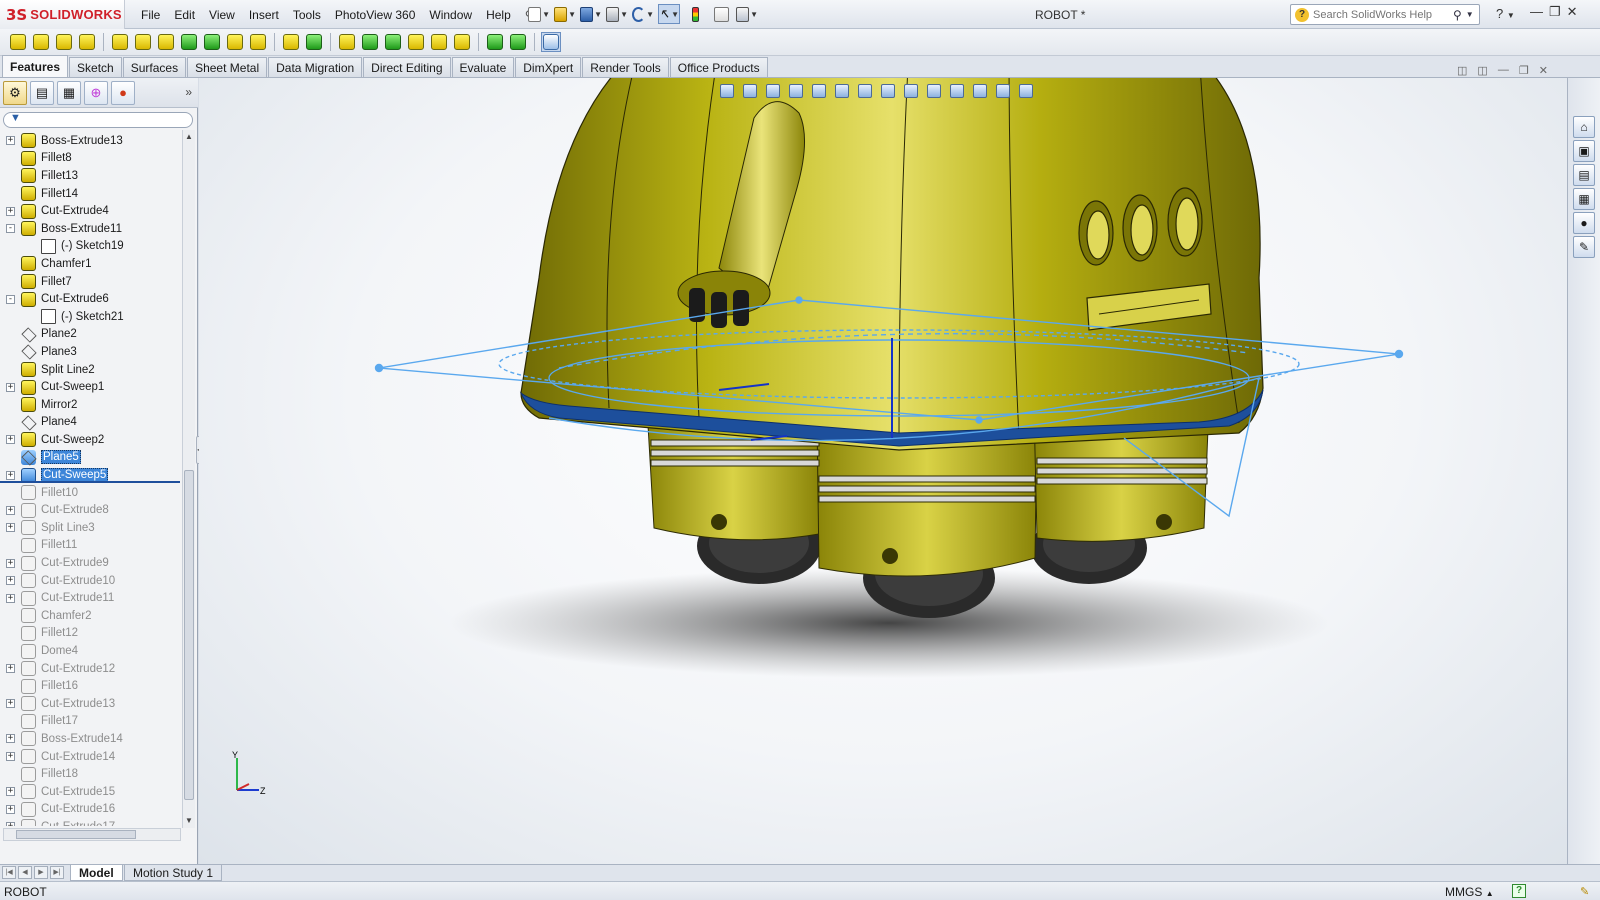 The height and width of the screenshot is (900, 1600). Describe the element at coordinates (643, 14) in the screenshot. I see `undo-icon: ▼` at that location.